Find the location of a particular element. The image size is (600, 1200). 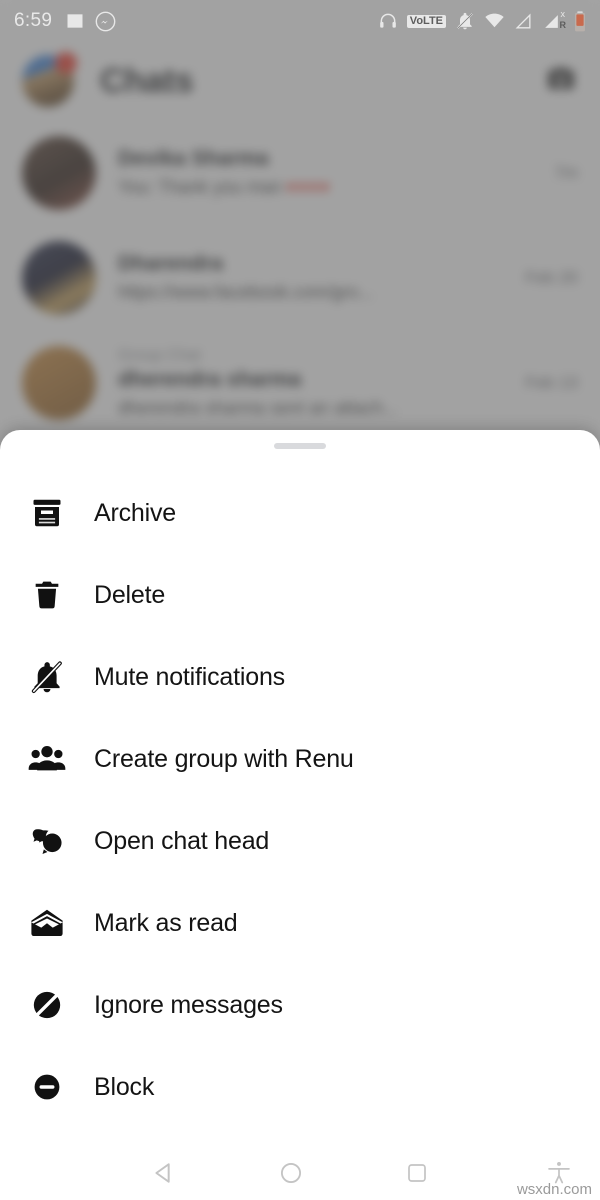

menu-item-delete: Delete is located at coordinates (300, 595).